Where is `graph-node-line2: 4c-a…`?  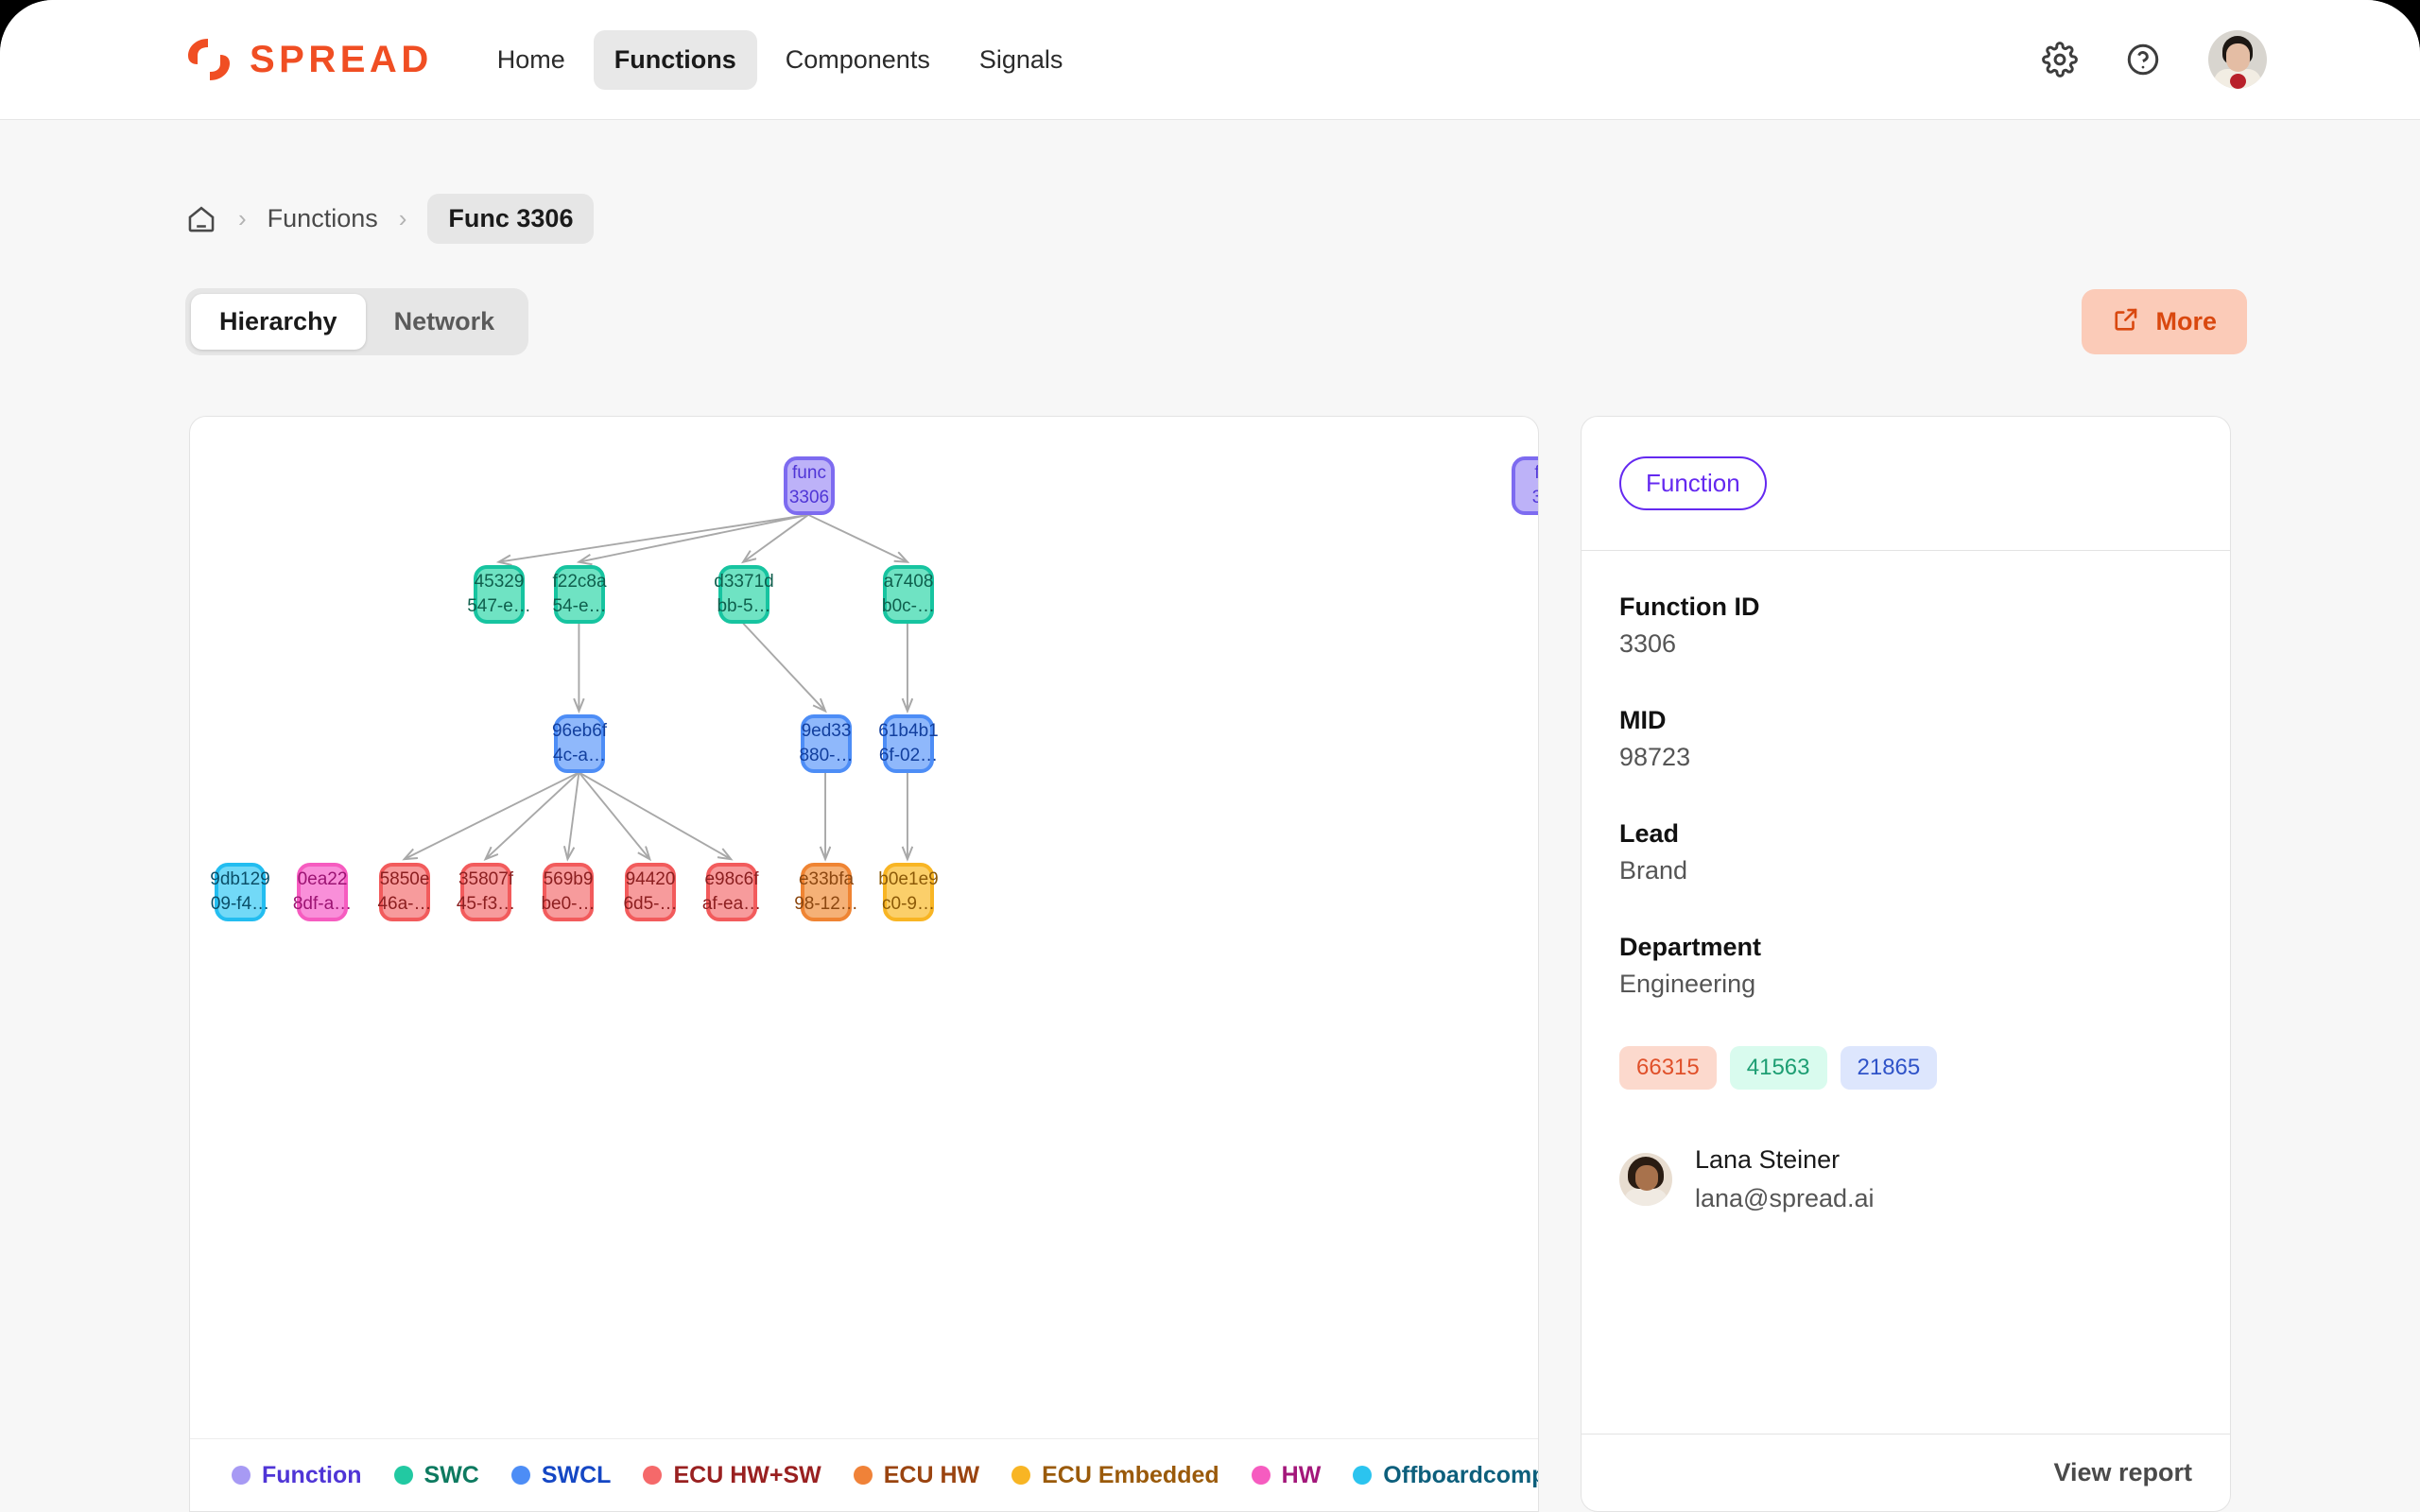
graph-node-line2: 4c-a… is located at coordinates (579, 755).